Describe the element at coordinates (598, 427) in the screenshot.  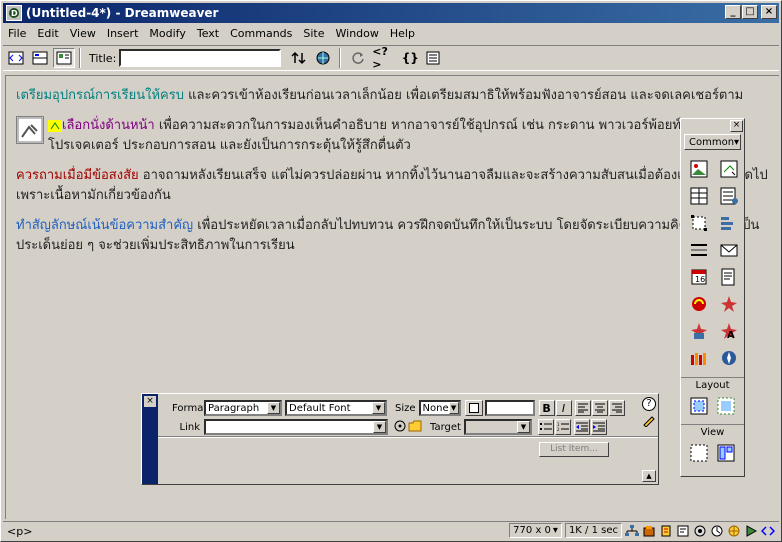
I see `indent-button` at that location.